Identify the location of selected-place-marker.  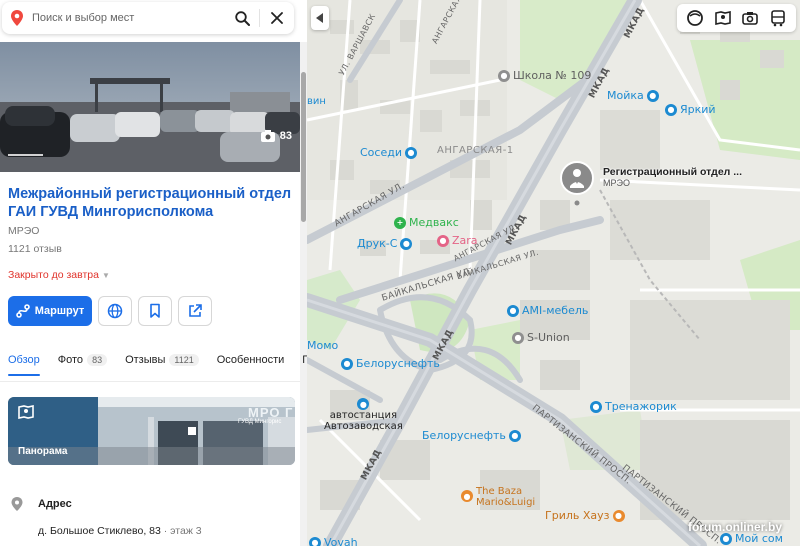
(577, 186).